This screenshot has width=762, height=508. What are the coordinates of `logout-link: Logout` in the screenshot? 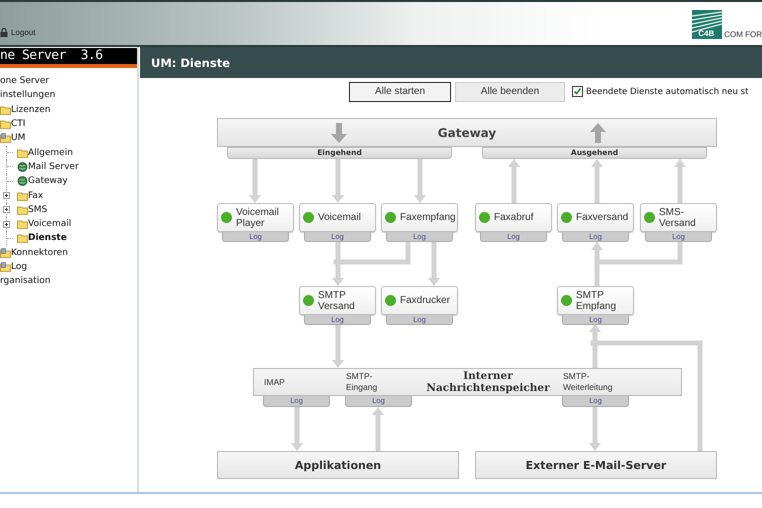 It's located at (18, 32).